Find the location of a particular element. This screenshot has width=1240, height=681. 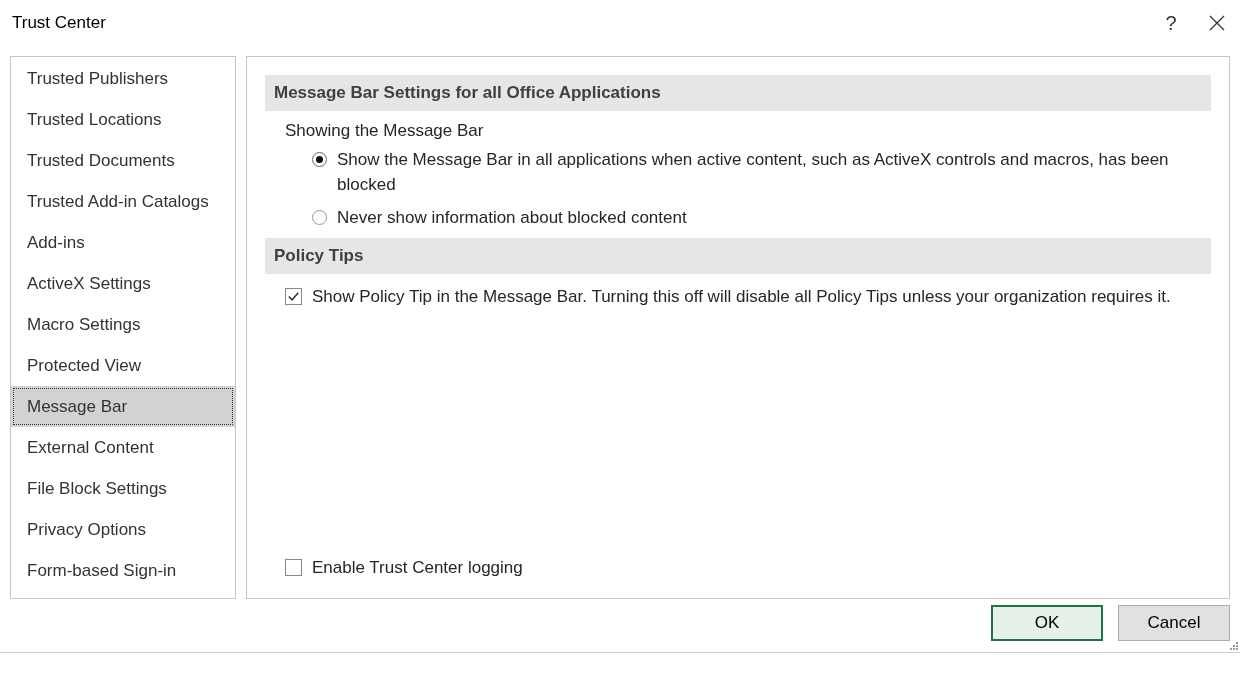

sidebar-item: Trusted Locations is located at coordinates (123, 119).